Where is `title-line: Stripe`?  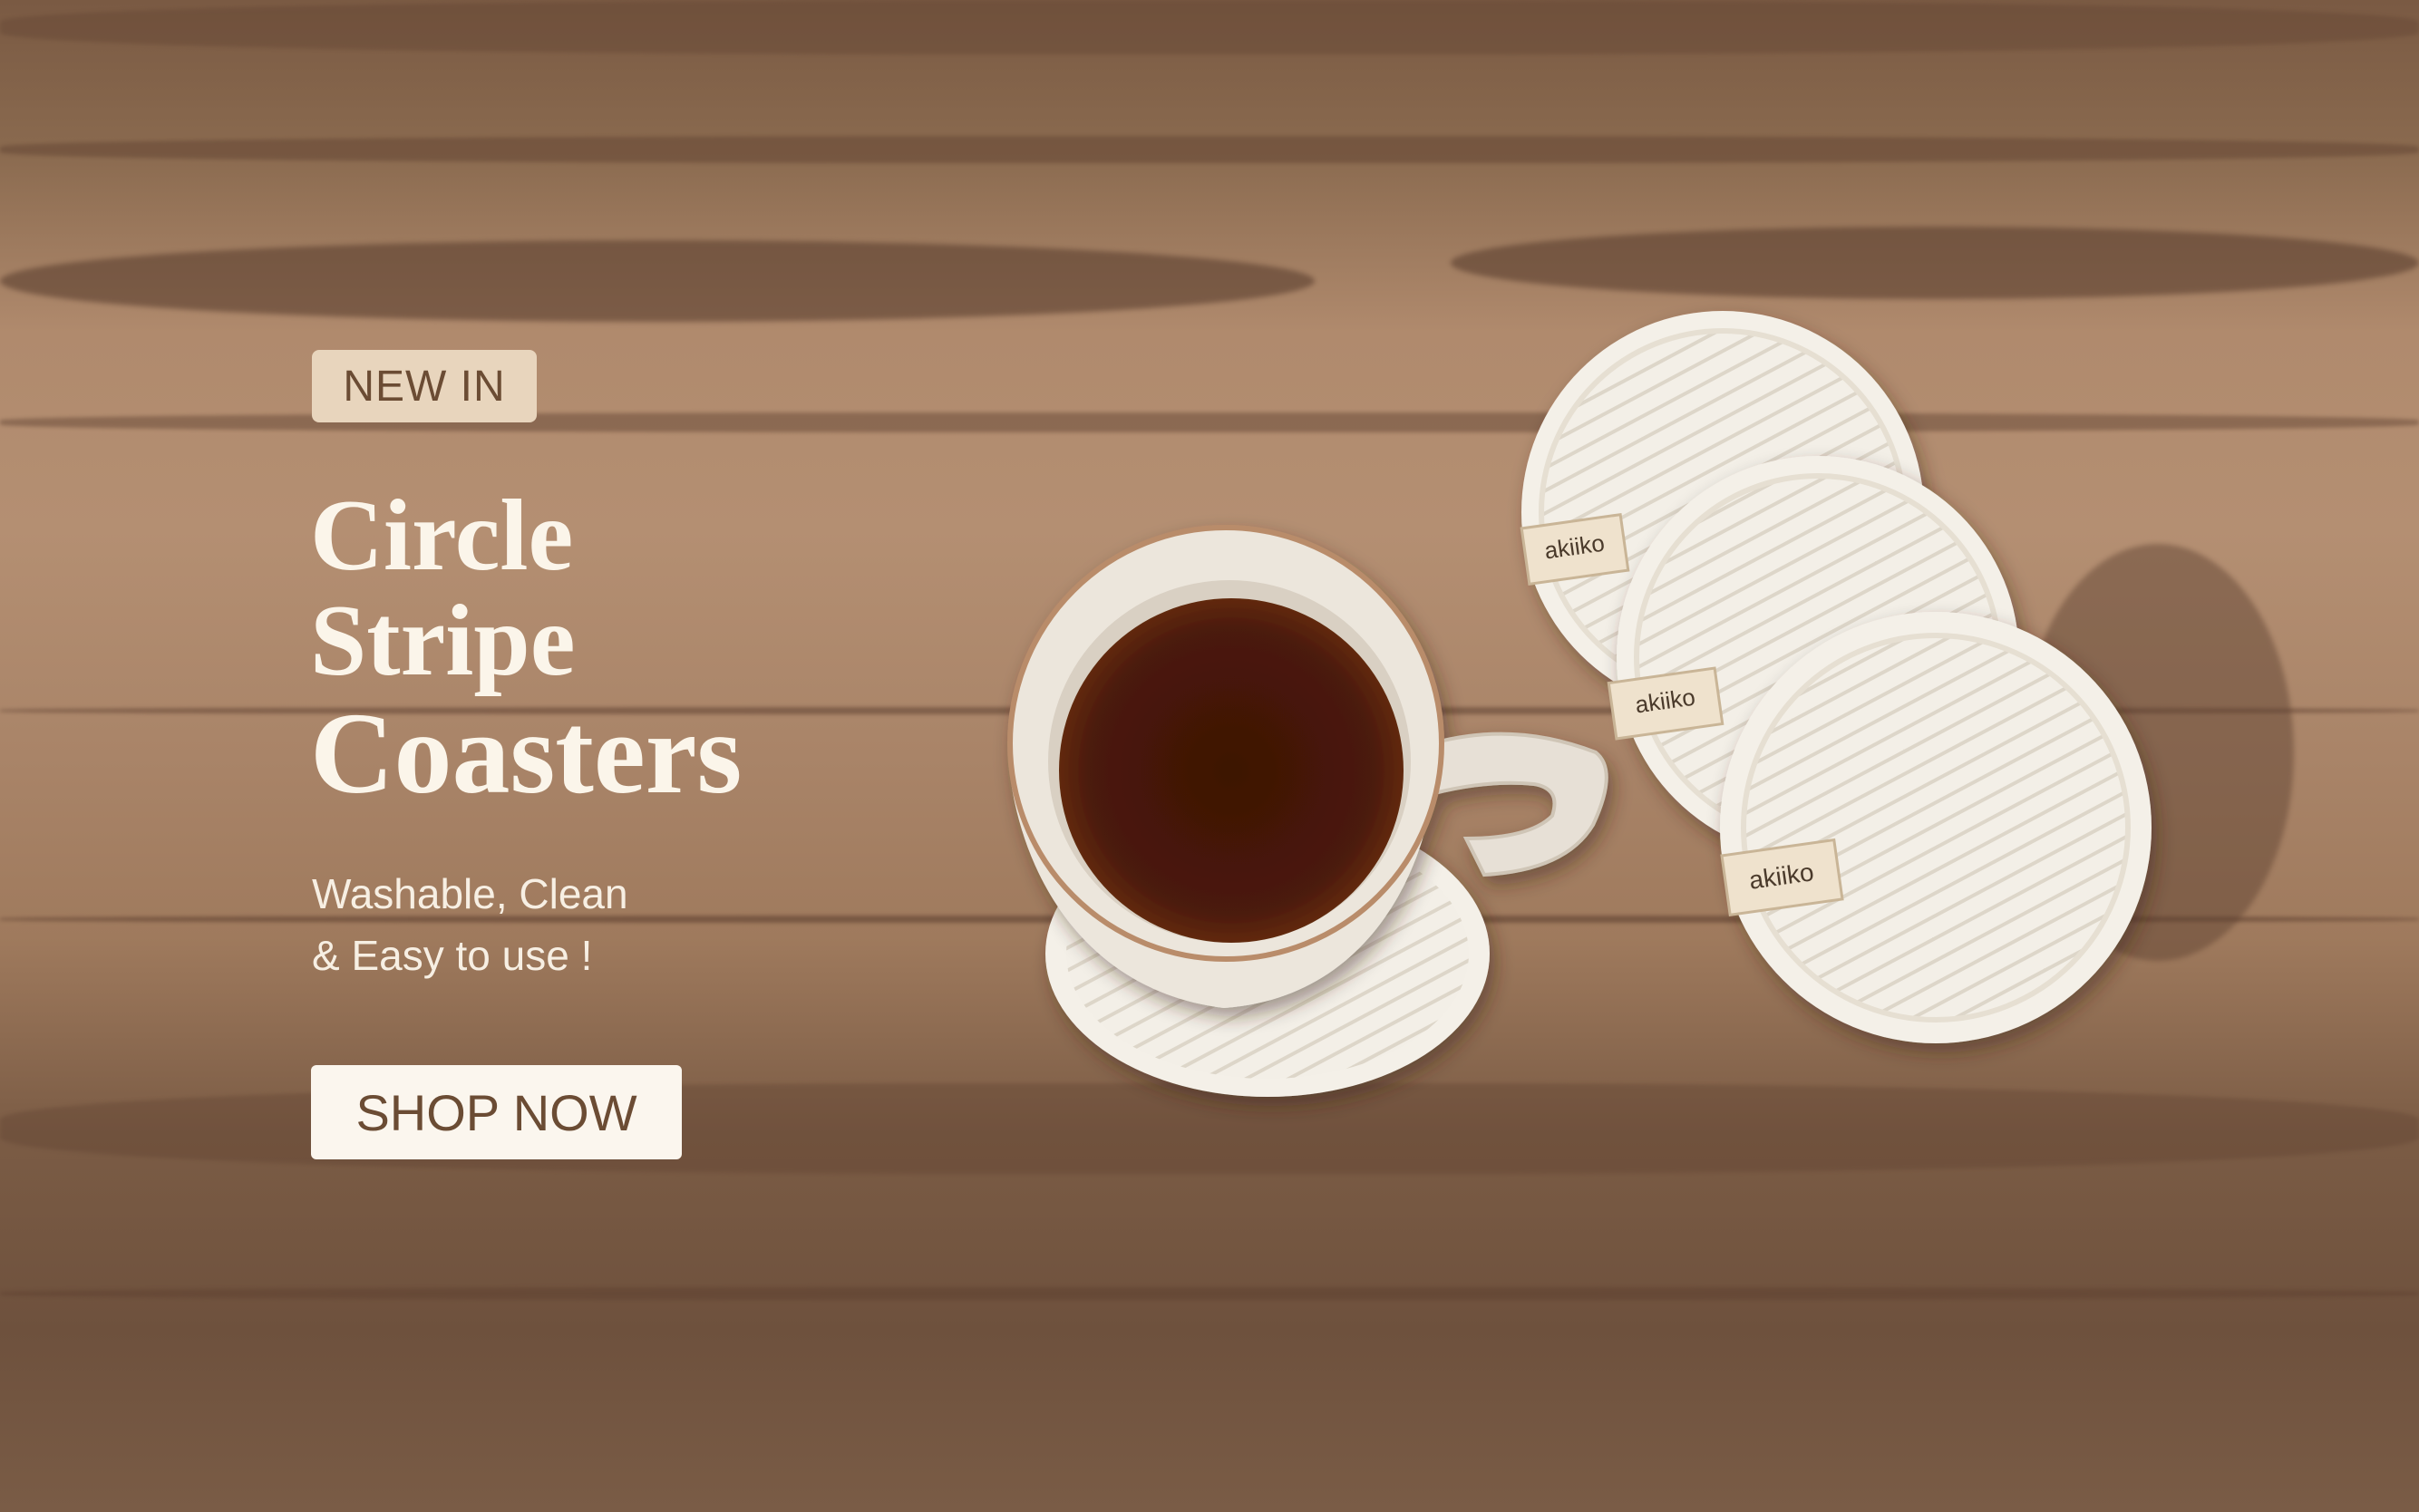
title-line: Stripe is located at coordinates (443, 641).